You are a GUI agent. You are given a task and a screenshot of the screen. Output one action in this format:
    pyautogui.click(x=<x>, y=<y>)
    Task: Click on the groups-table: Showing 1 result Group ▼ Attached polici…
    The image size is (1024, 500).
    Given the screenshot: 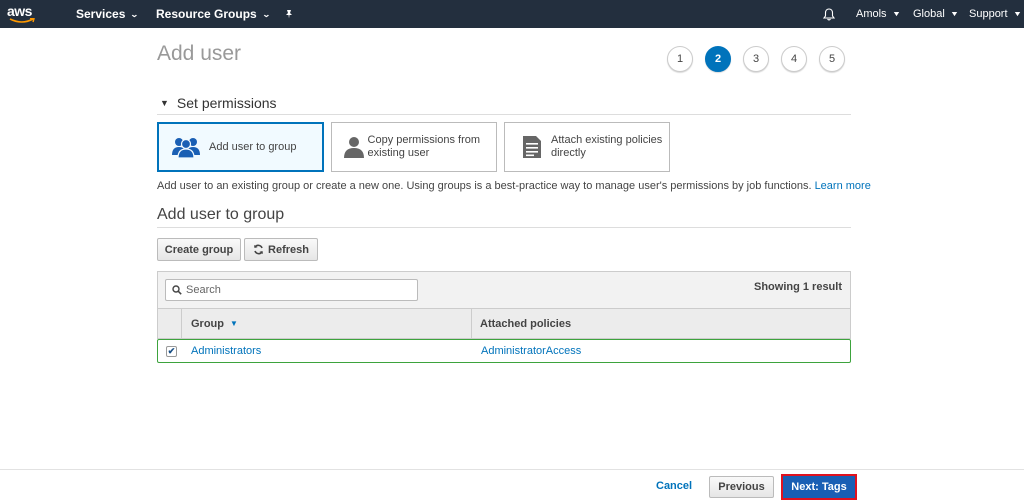 What is the action you would take?
    pyautogui.click(x=504, y=305)
    